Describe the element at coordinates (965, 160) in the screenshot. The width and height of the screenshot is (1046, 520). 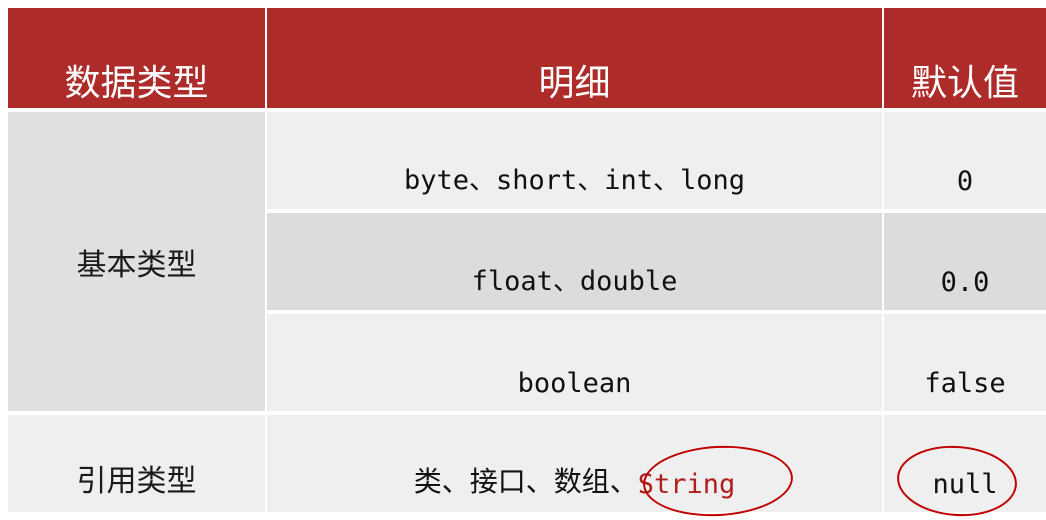
I see `integer-default: 0` at that location.